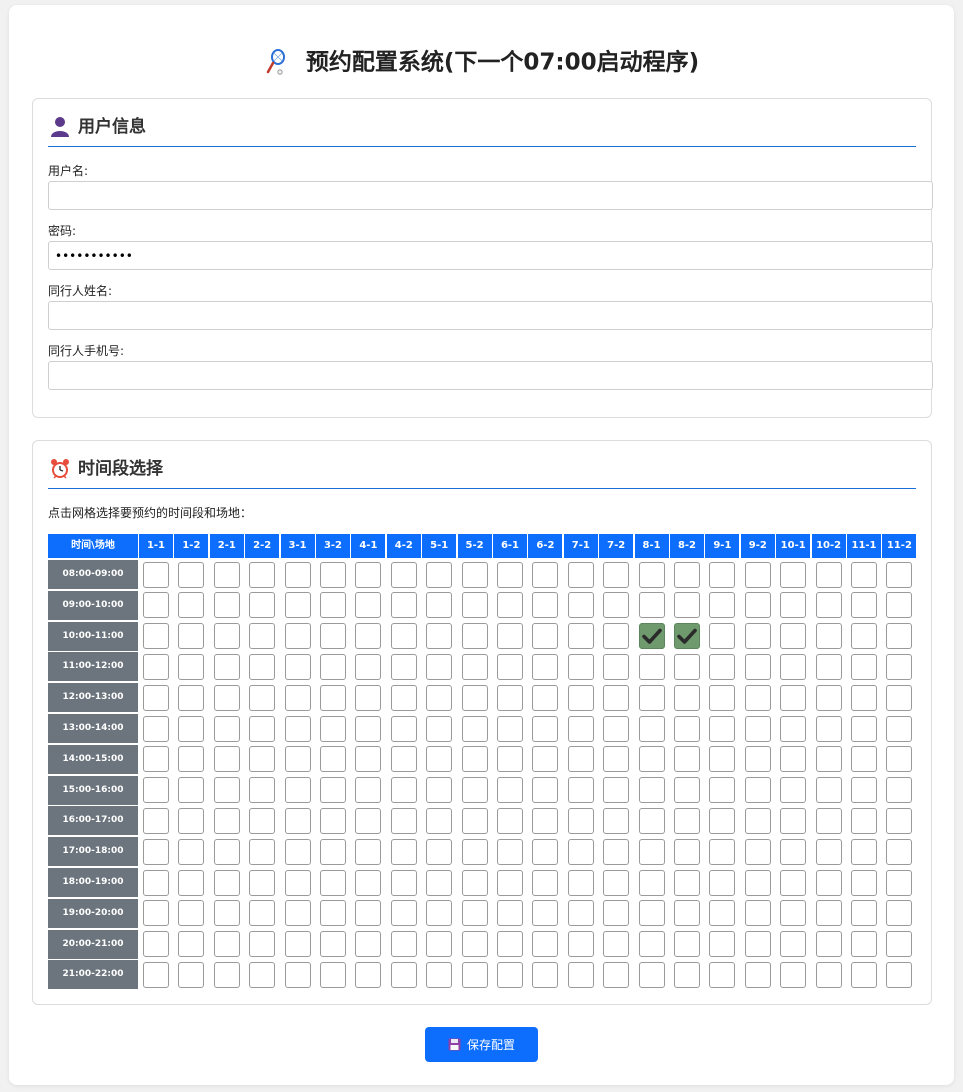 The width and height of the screenshot is (963, 1092). Describe the element at coordinates (580, 944) in the screenshot. I see `slot-checkbox-20:00-21:00-7-1` at that location.